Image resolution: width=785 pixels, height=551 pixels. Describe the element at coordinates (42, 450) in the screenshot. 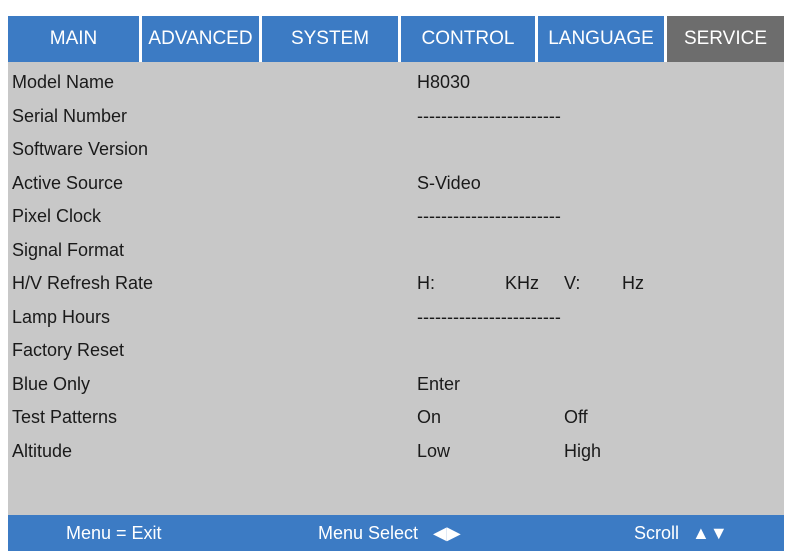

I see `altitude-label: Altitude` at that location.